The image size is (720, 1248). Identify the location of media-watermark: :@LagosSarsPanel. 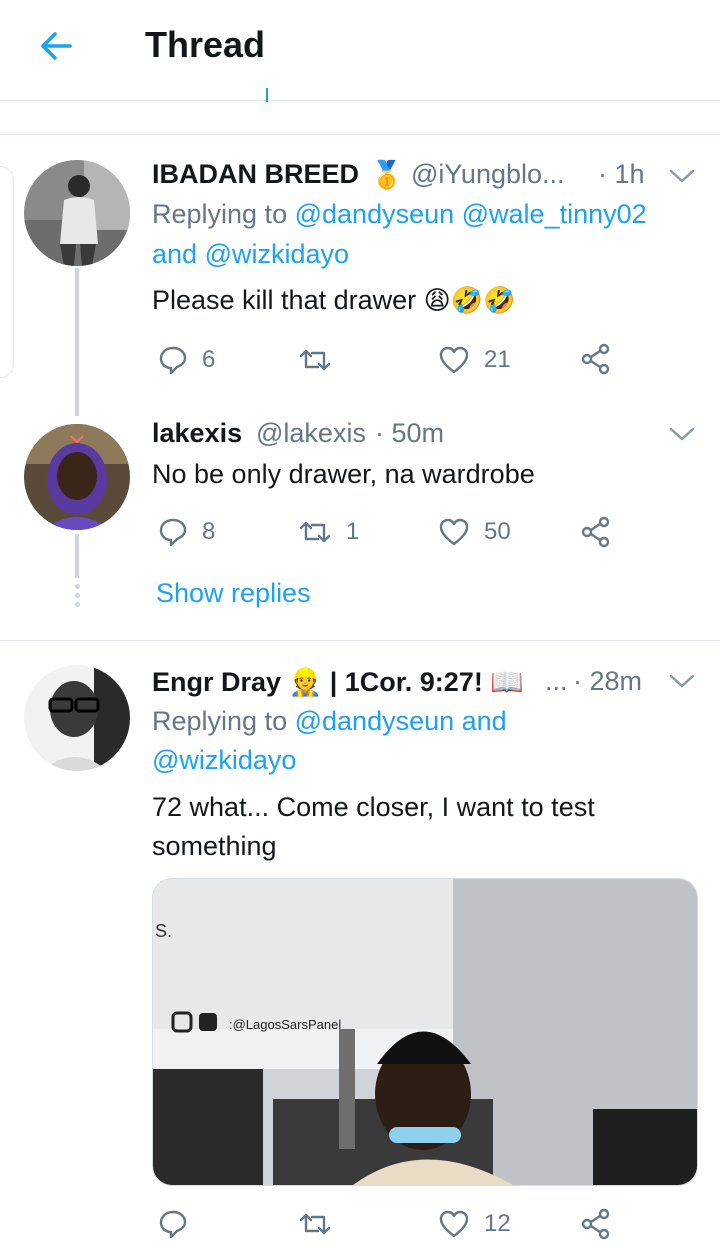
(285, 1024).